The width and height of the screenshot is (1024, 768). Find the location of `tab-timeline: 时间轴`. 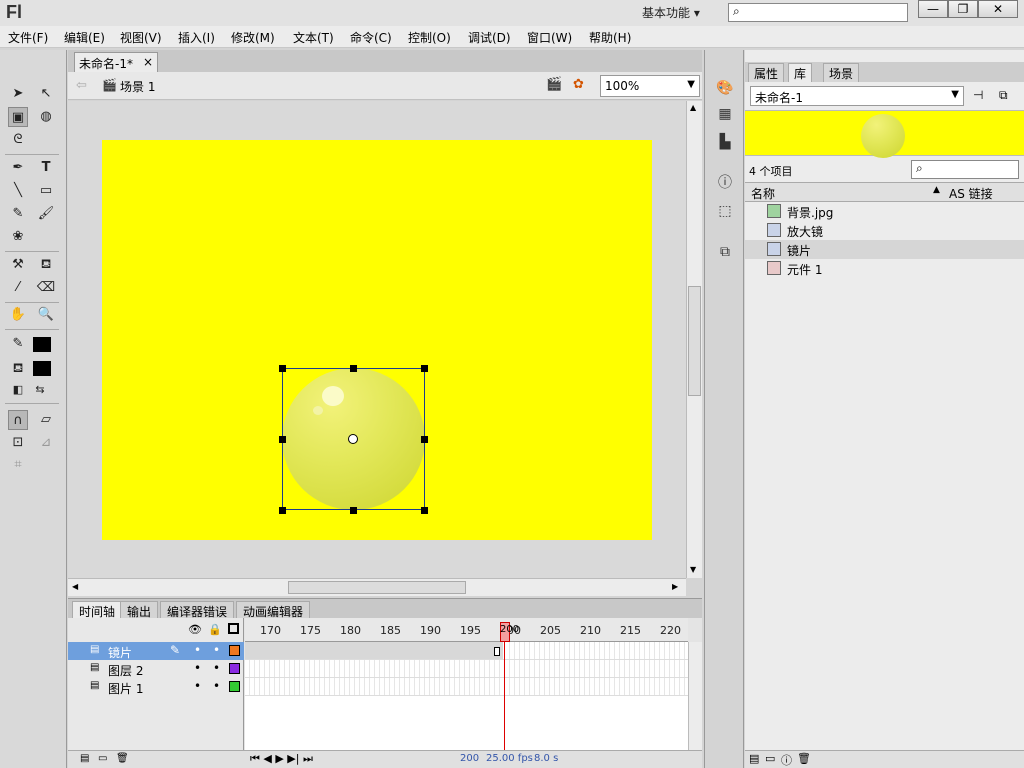

tab-timeline: 时间轴 is located at coordinates (97, 610).